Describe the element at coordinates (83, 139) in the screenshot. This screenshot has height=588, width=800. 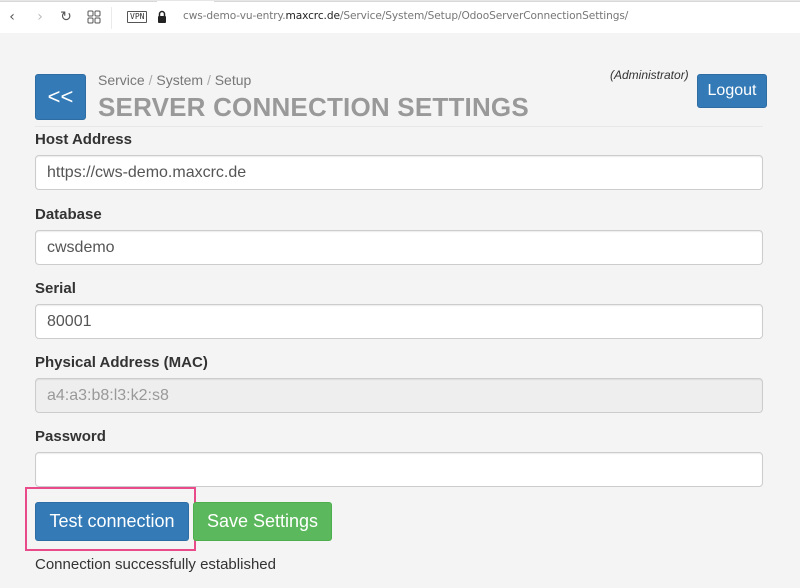
I see `host-address-label: Host Address` at that location.